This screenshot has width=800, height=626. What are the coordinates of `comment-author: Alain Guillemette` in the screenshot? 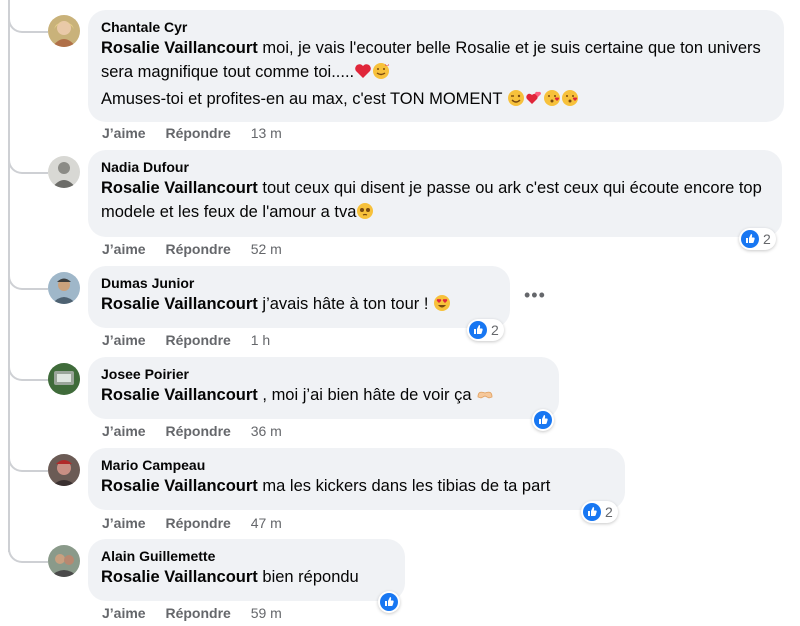 It's located at (247, 556).